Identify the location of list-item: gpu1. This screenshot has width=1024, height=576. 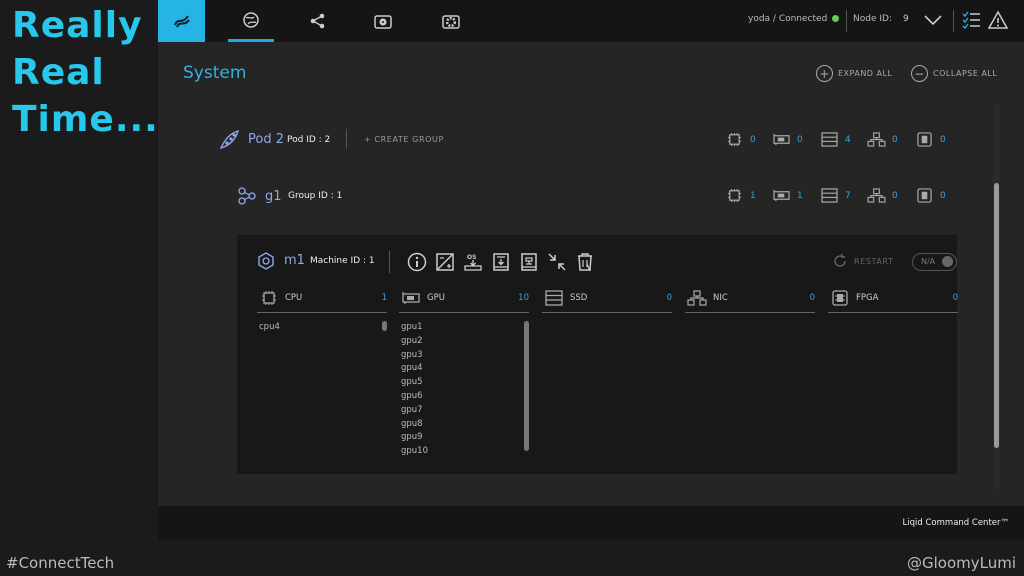
(464, 328).